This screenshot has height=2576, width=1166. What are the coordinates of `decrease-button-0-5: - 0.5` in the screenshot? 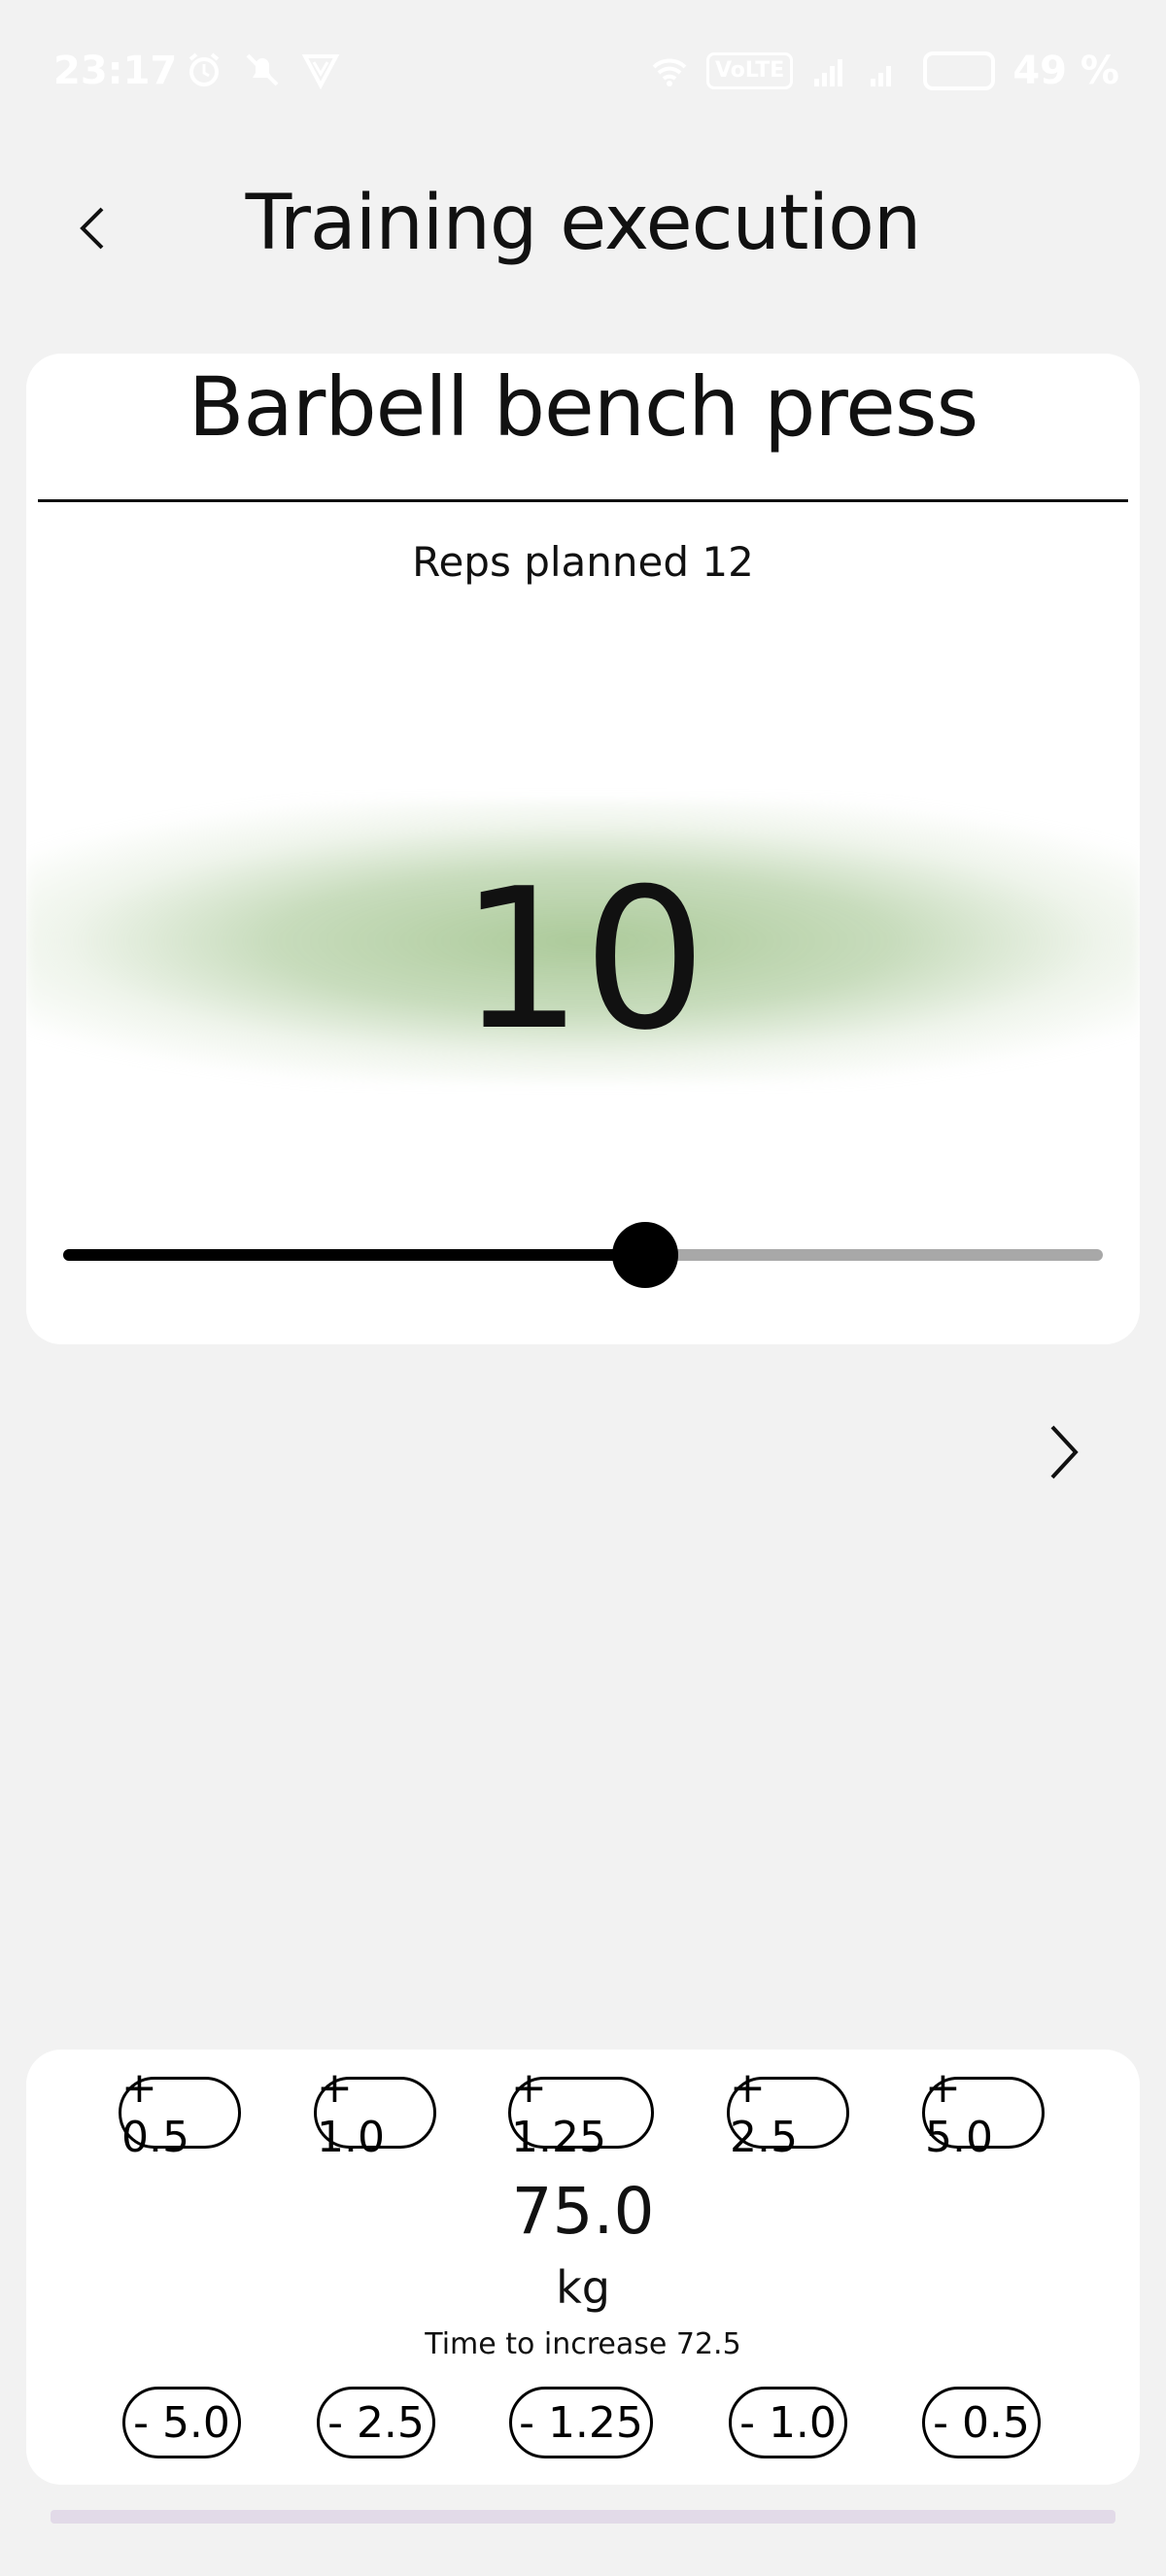 It's located at (981, 2422).